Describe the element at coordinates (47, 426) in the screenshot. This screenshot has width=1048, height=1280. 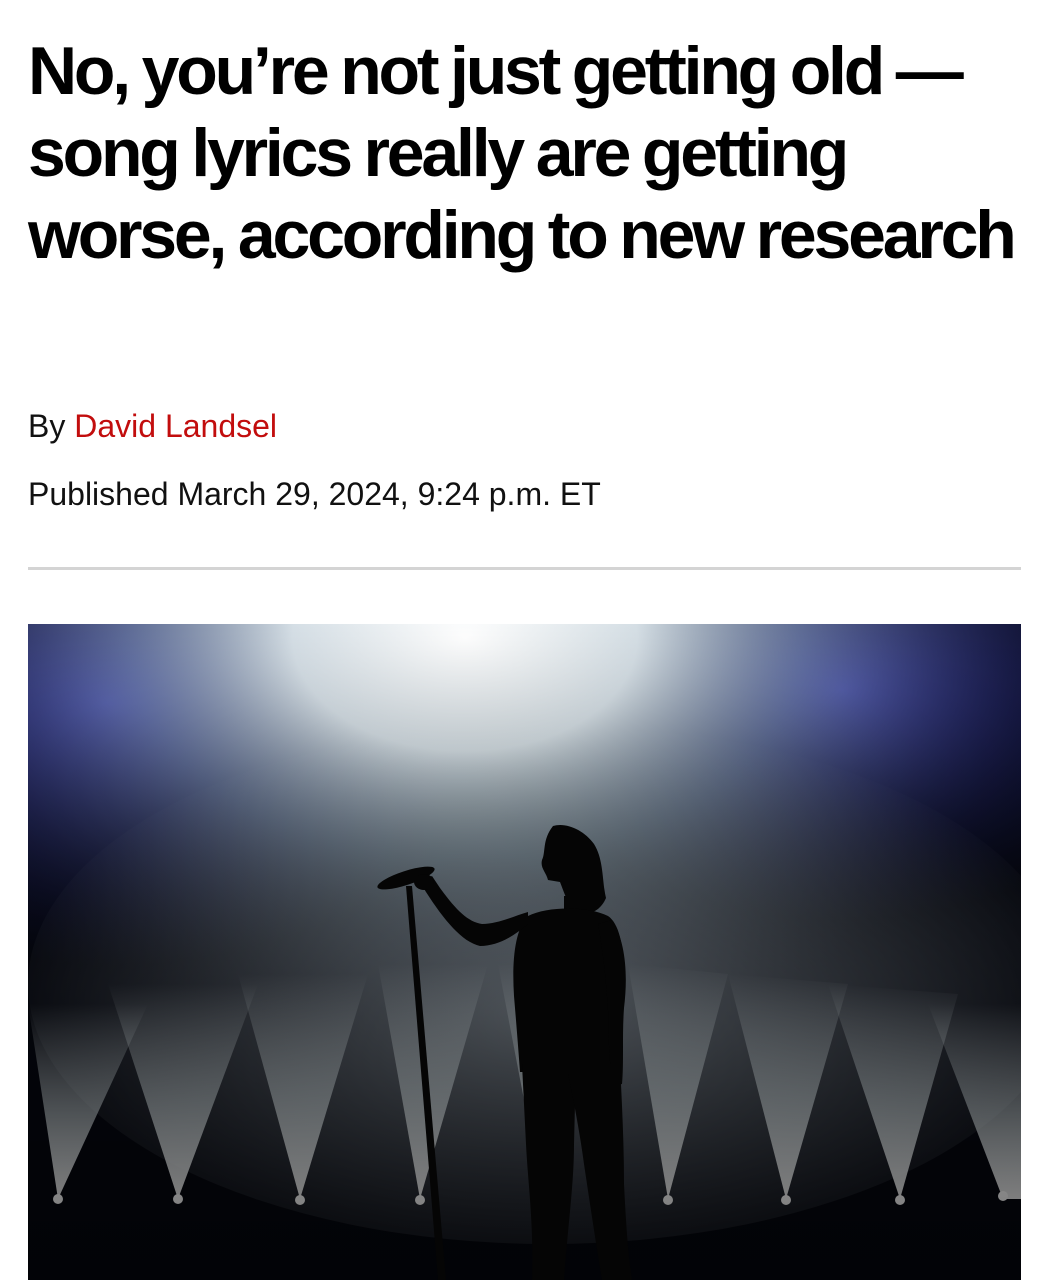
I see `byline-prefix: By` at that location.